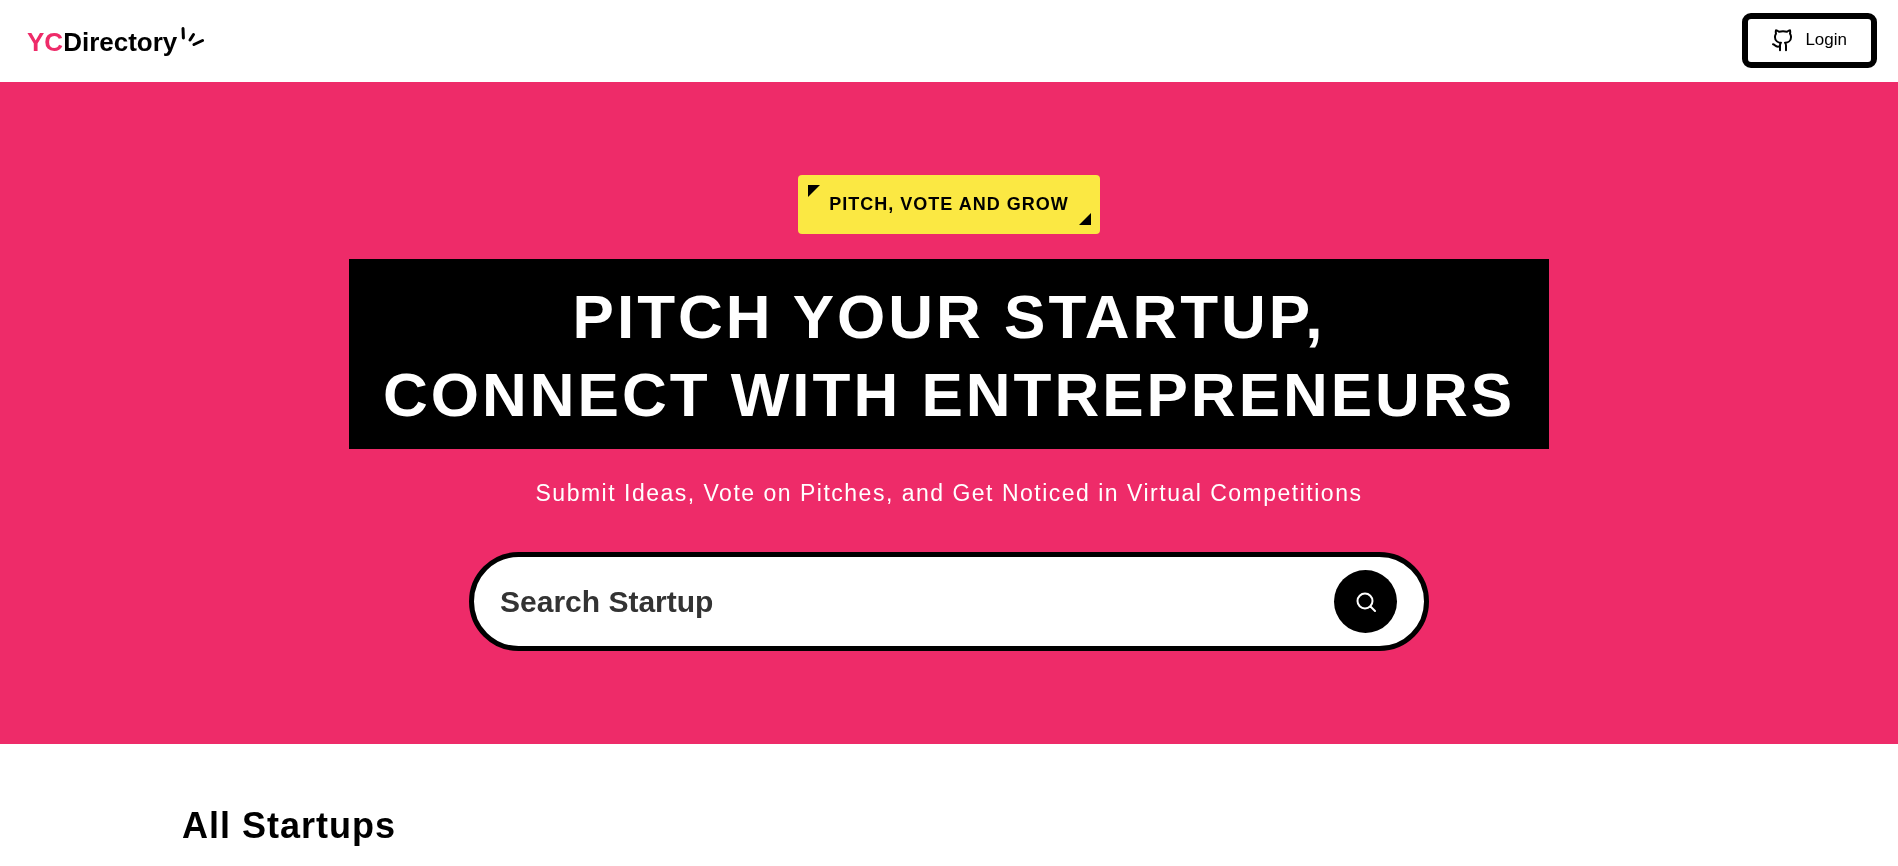 This screenshot has width=1898, height=866. What do you see at coordinates (1809, 40) in the screenshot?
I see `login-button: Login` at bounding box center [1809, 40].